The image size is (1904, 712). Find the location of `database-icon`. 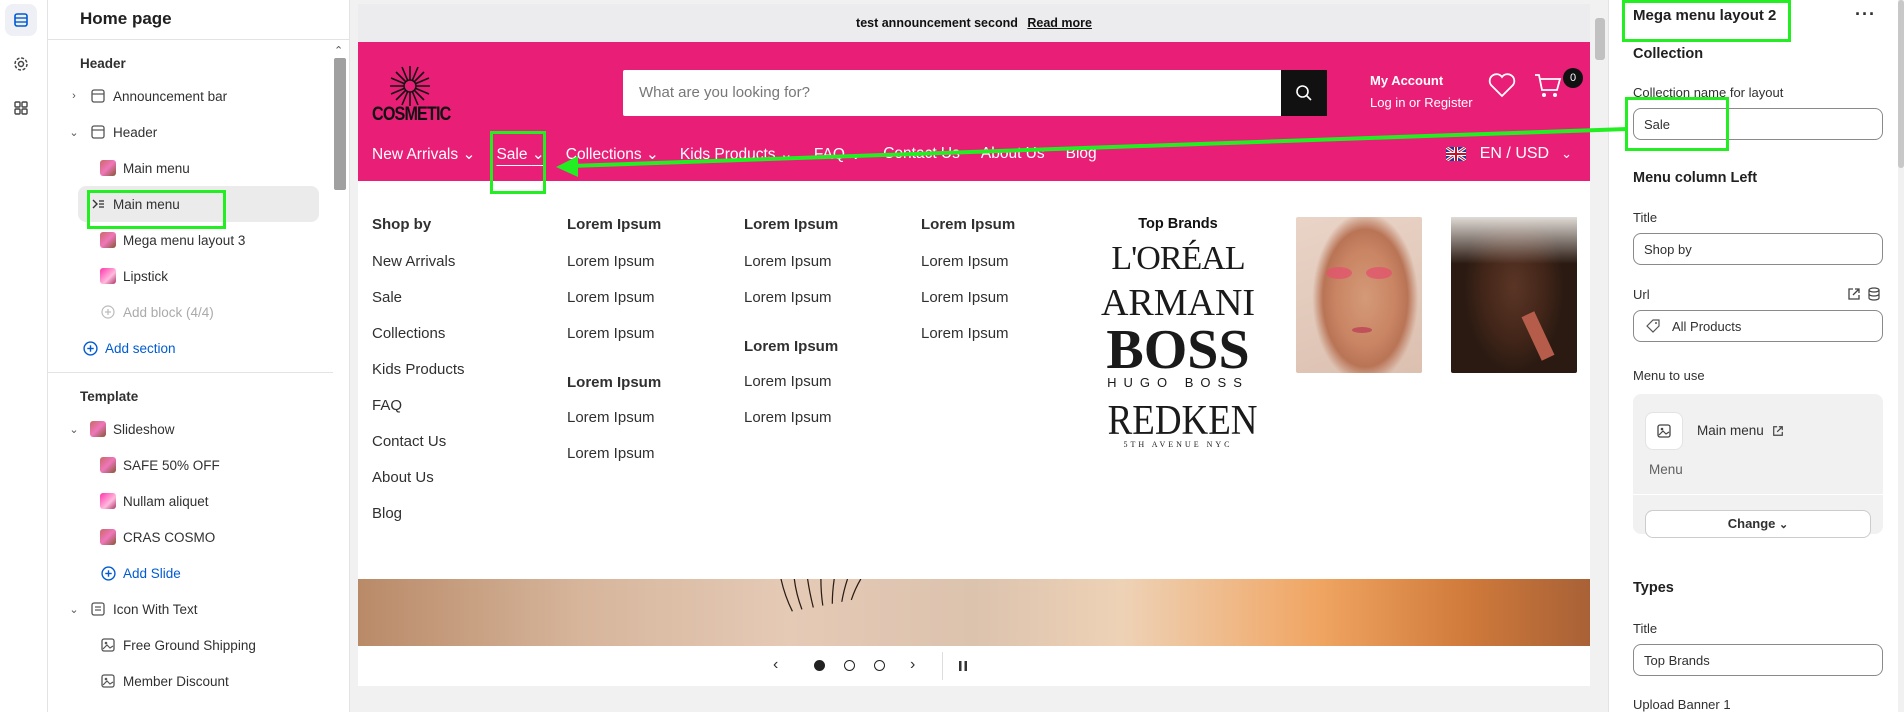

database-icon is located at coordinates (1874, 294).